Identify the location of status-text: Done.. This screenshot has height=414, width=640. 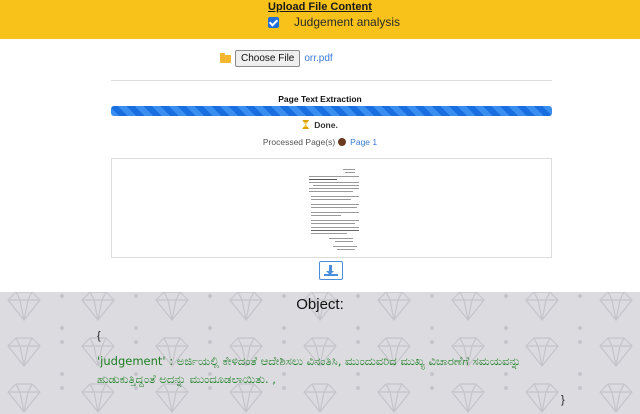
(326, 125).